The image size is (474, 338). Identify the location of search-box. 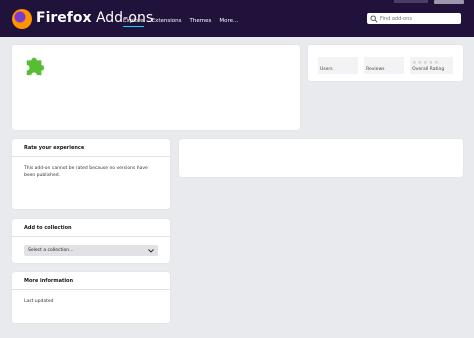
(414, 18).